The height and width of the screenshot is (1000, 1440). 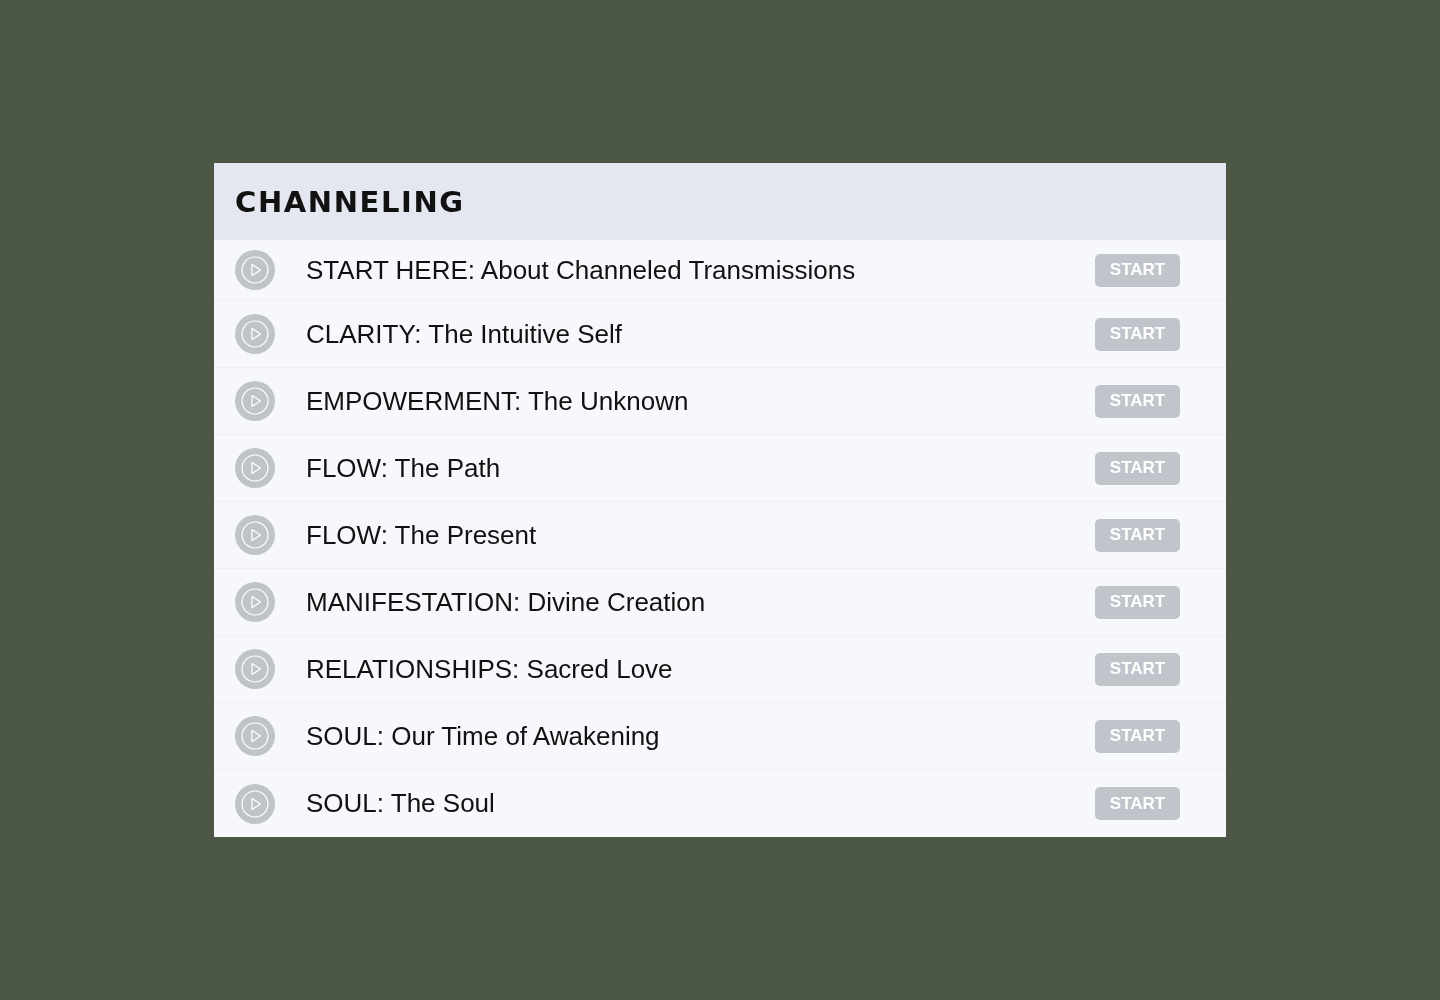 What do you see at coordinates (700, 468) in the screenshot?
I see `lesson-title: FLOW: The Path` at bounding box center [700, 468].